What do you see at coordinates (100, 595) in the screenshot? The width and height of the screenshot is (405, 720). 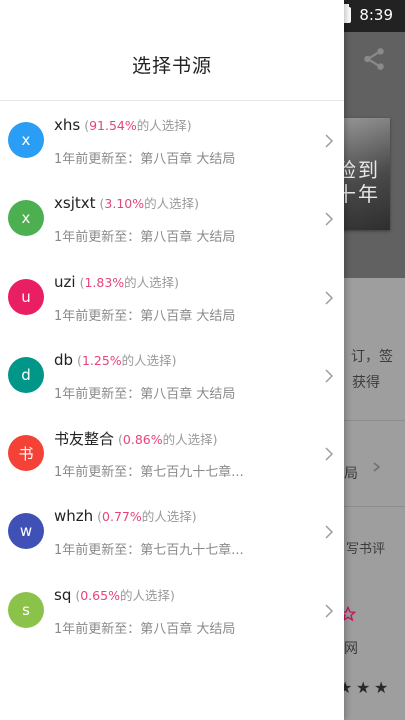 I see `source-usage-percent: 0.65%` at bounding box center [100, 595].